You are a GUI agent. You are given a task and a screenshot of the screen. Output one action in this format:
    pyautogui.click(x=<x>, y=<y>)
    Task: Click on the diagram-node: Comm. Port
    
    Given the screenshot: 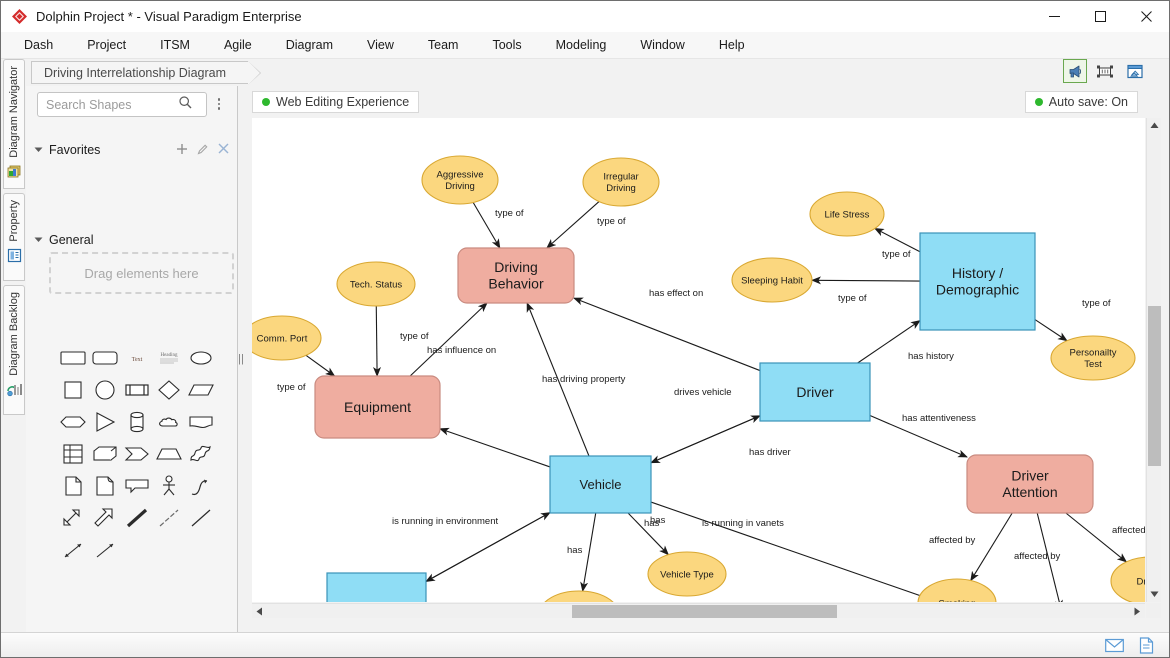 What is the action you would take?
    pyautogui.click(x=287, y=338)
    